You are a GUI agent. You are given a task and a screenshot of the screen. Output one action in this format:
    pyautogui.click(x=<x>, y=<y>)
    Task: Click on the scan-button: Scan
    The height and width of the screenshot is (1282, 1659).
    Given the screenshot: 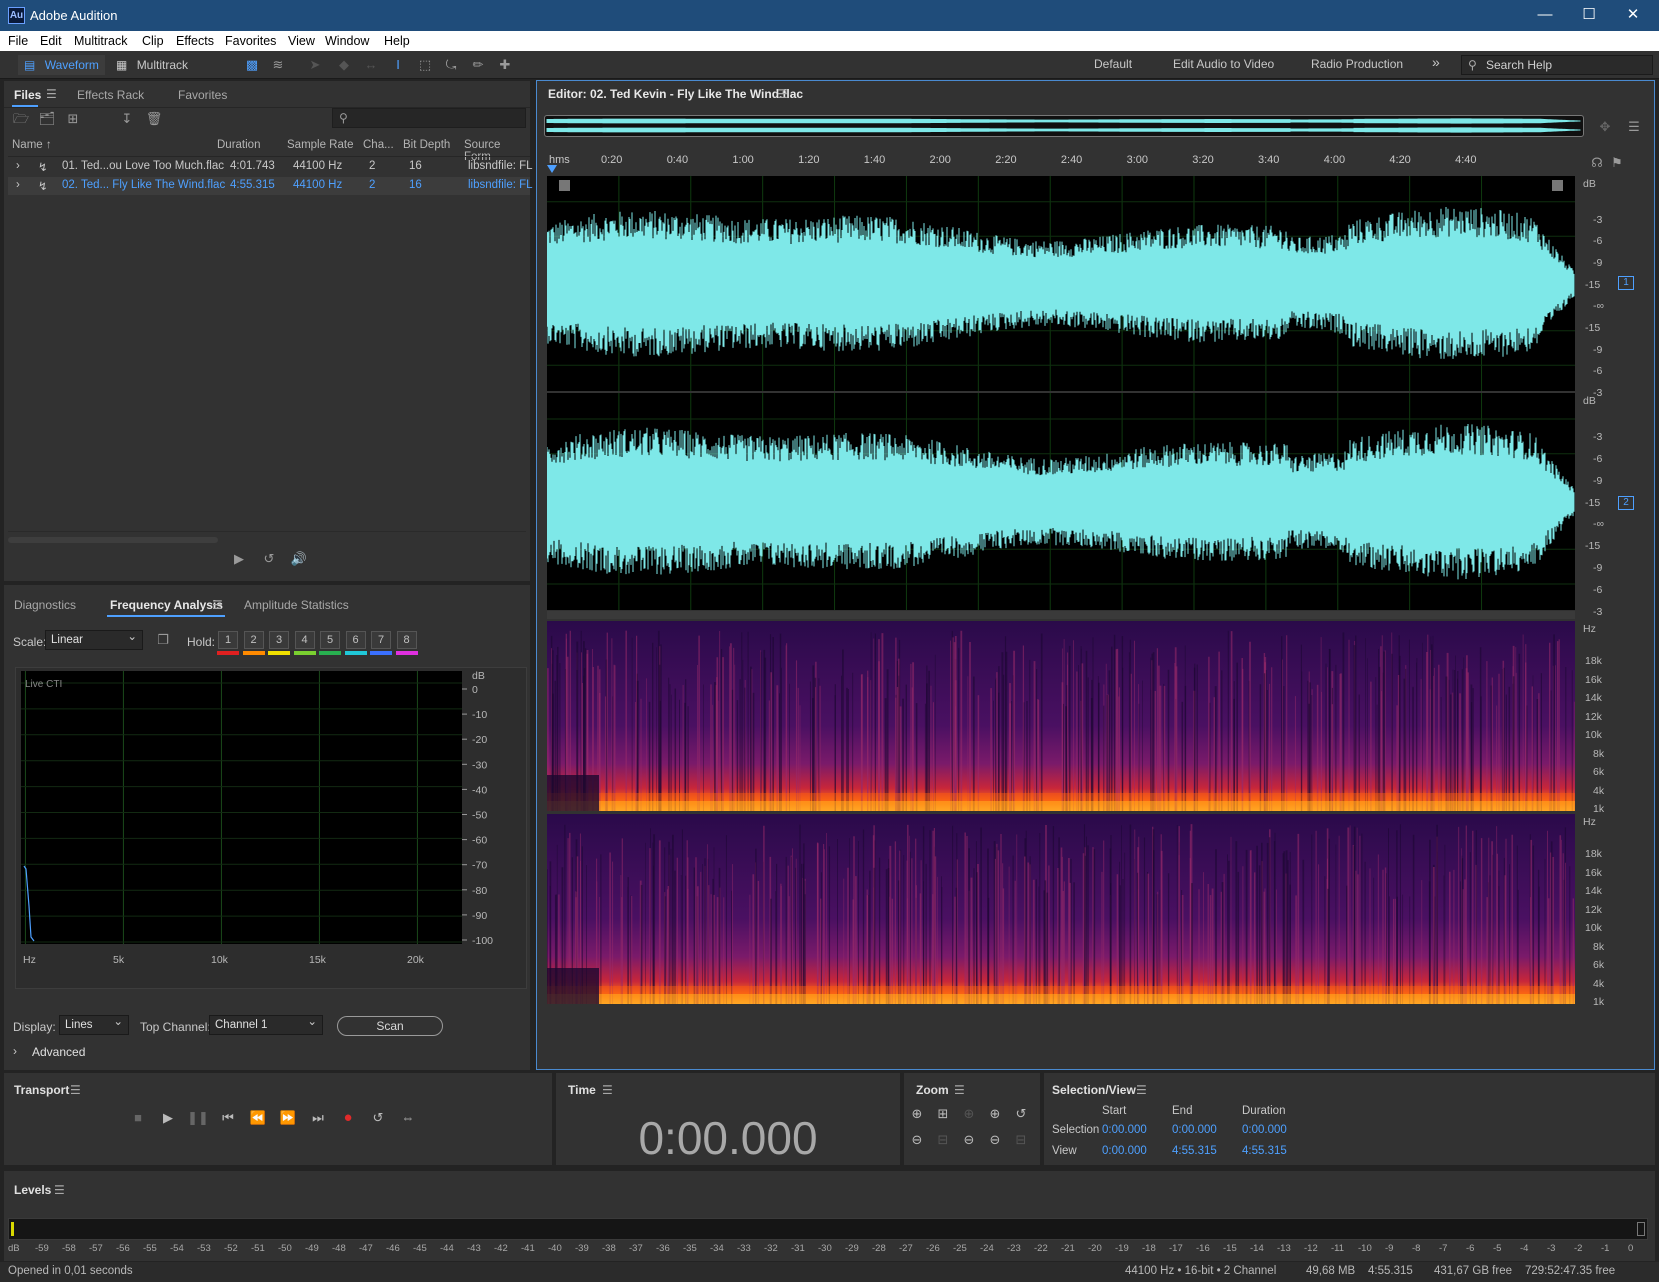 What is the action you would take?
    pyautogui.click(x=390, y=1026)
    